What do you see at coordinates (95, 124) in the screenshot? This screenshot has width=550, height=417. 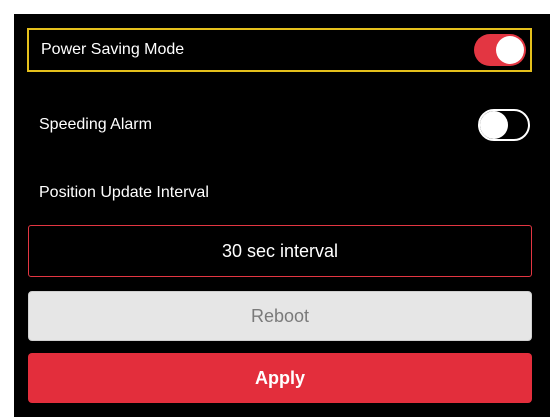 I see `speeding-alarm-label: Speeding Alarm` at bounding box center [95, 124].